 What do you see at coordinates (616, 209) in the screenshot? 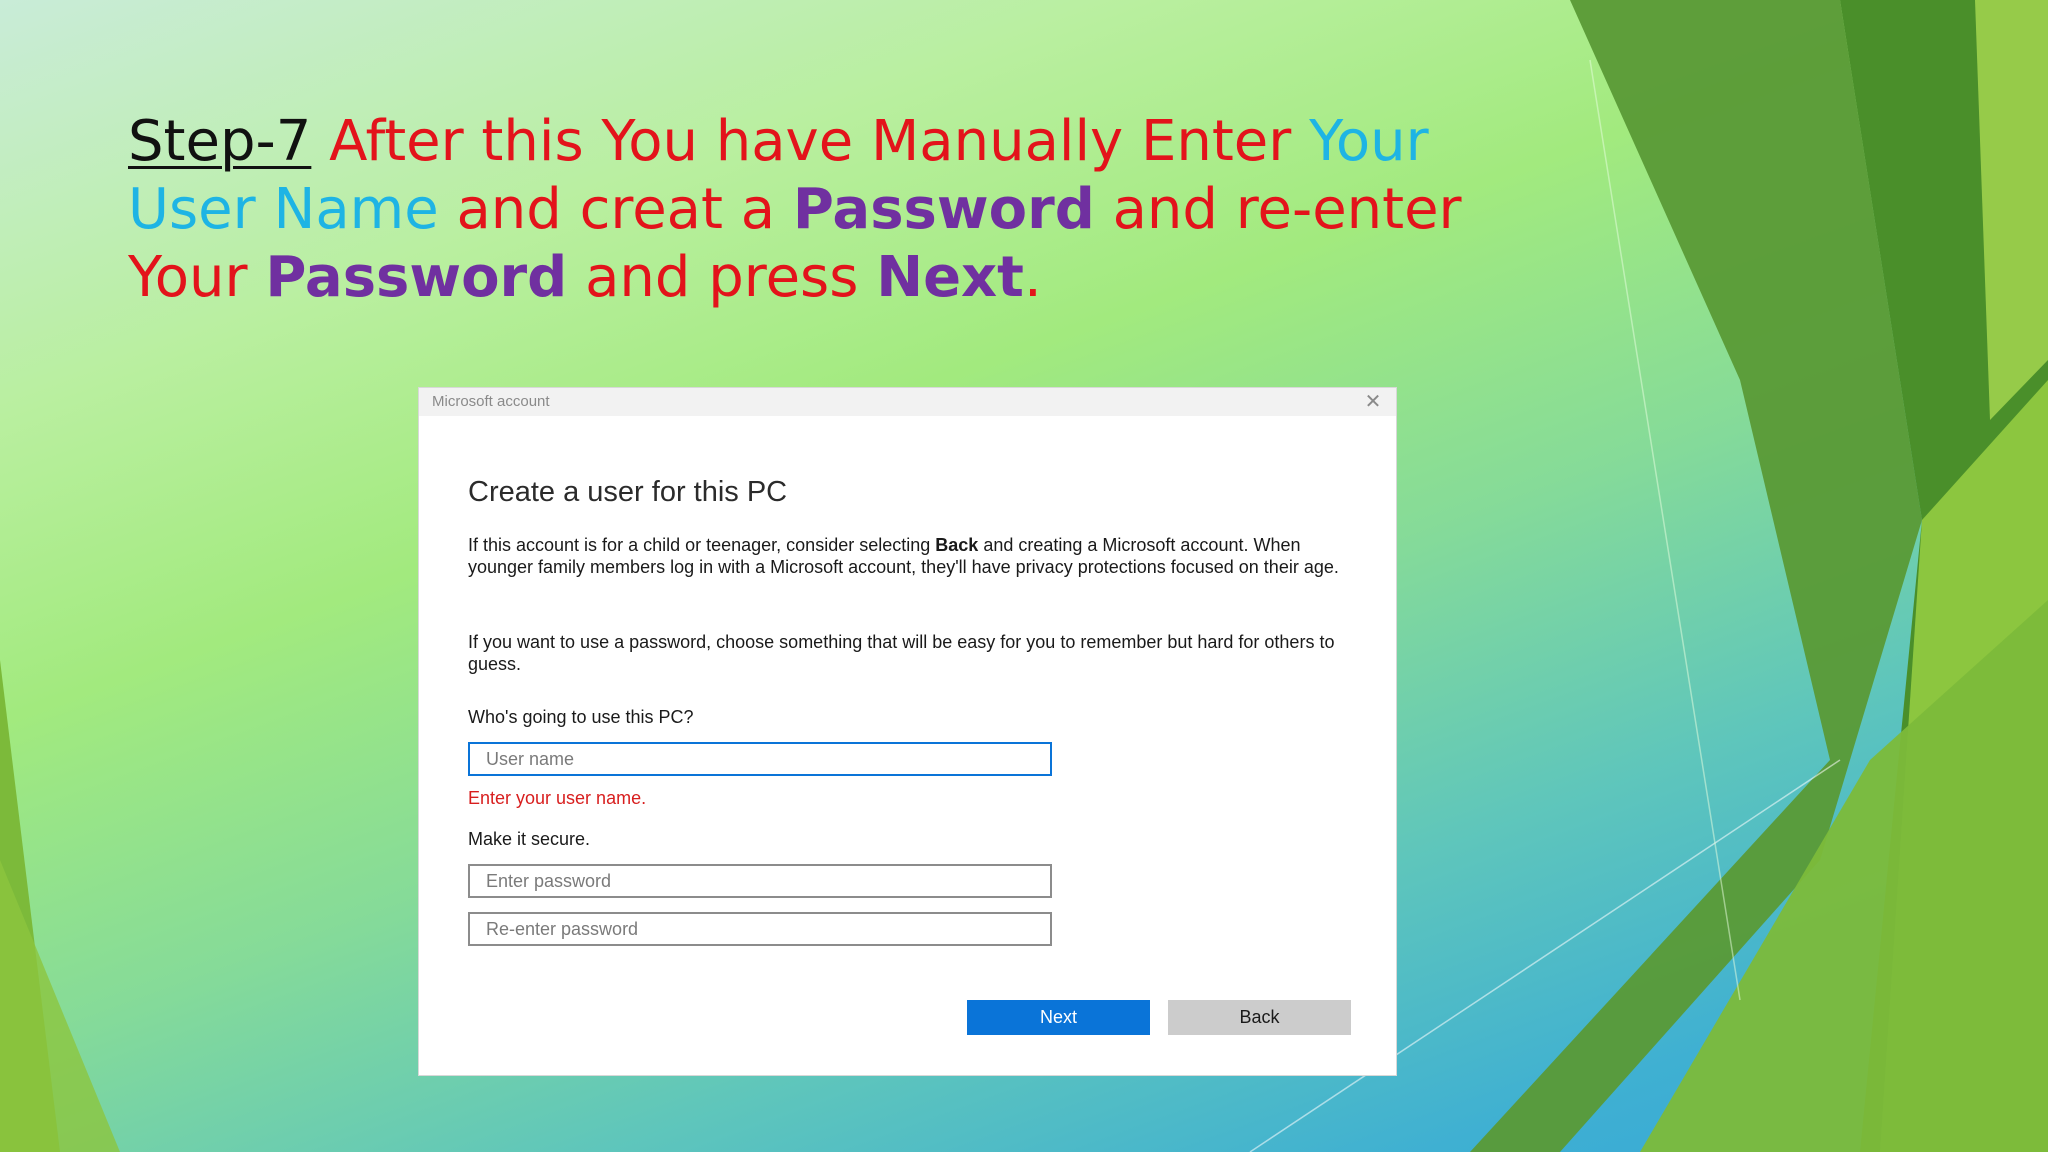
I see `title-text-2: and creat a` at bounding box center [616, 209].